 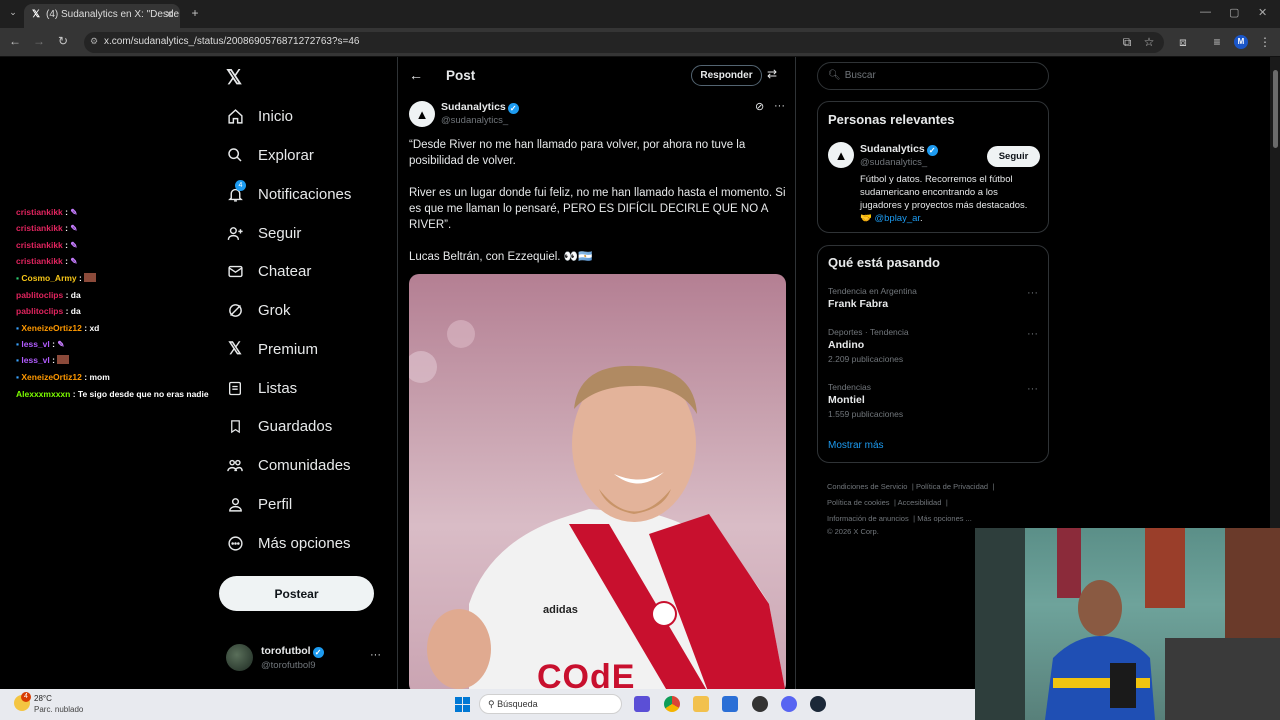 I want to click on chat-badge-icon: ▪, so click(x=18, y=328).